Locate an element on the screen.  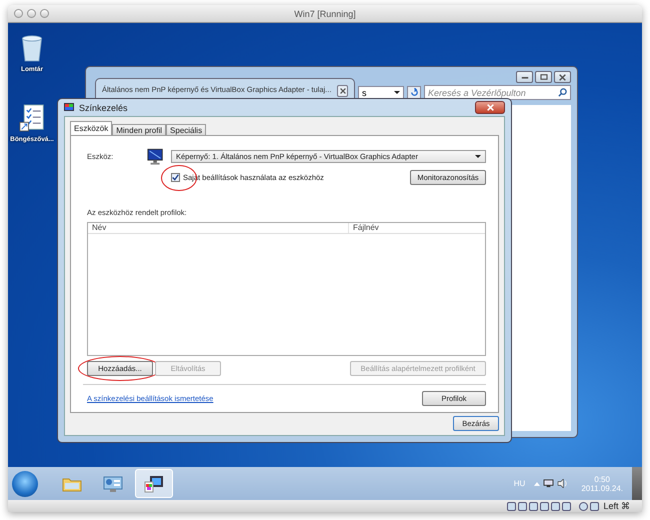
folder-icon is located at coordinates (72, 484).